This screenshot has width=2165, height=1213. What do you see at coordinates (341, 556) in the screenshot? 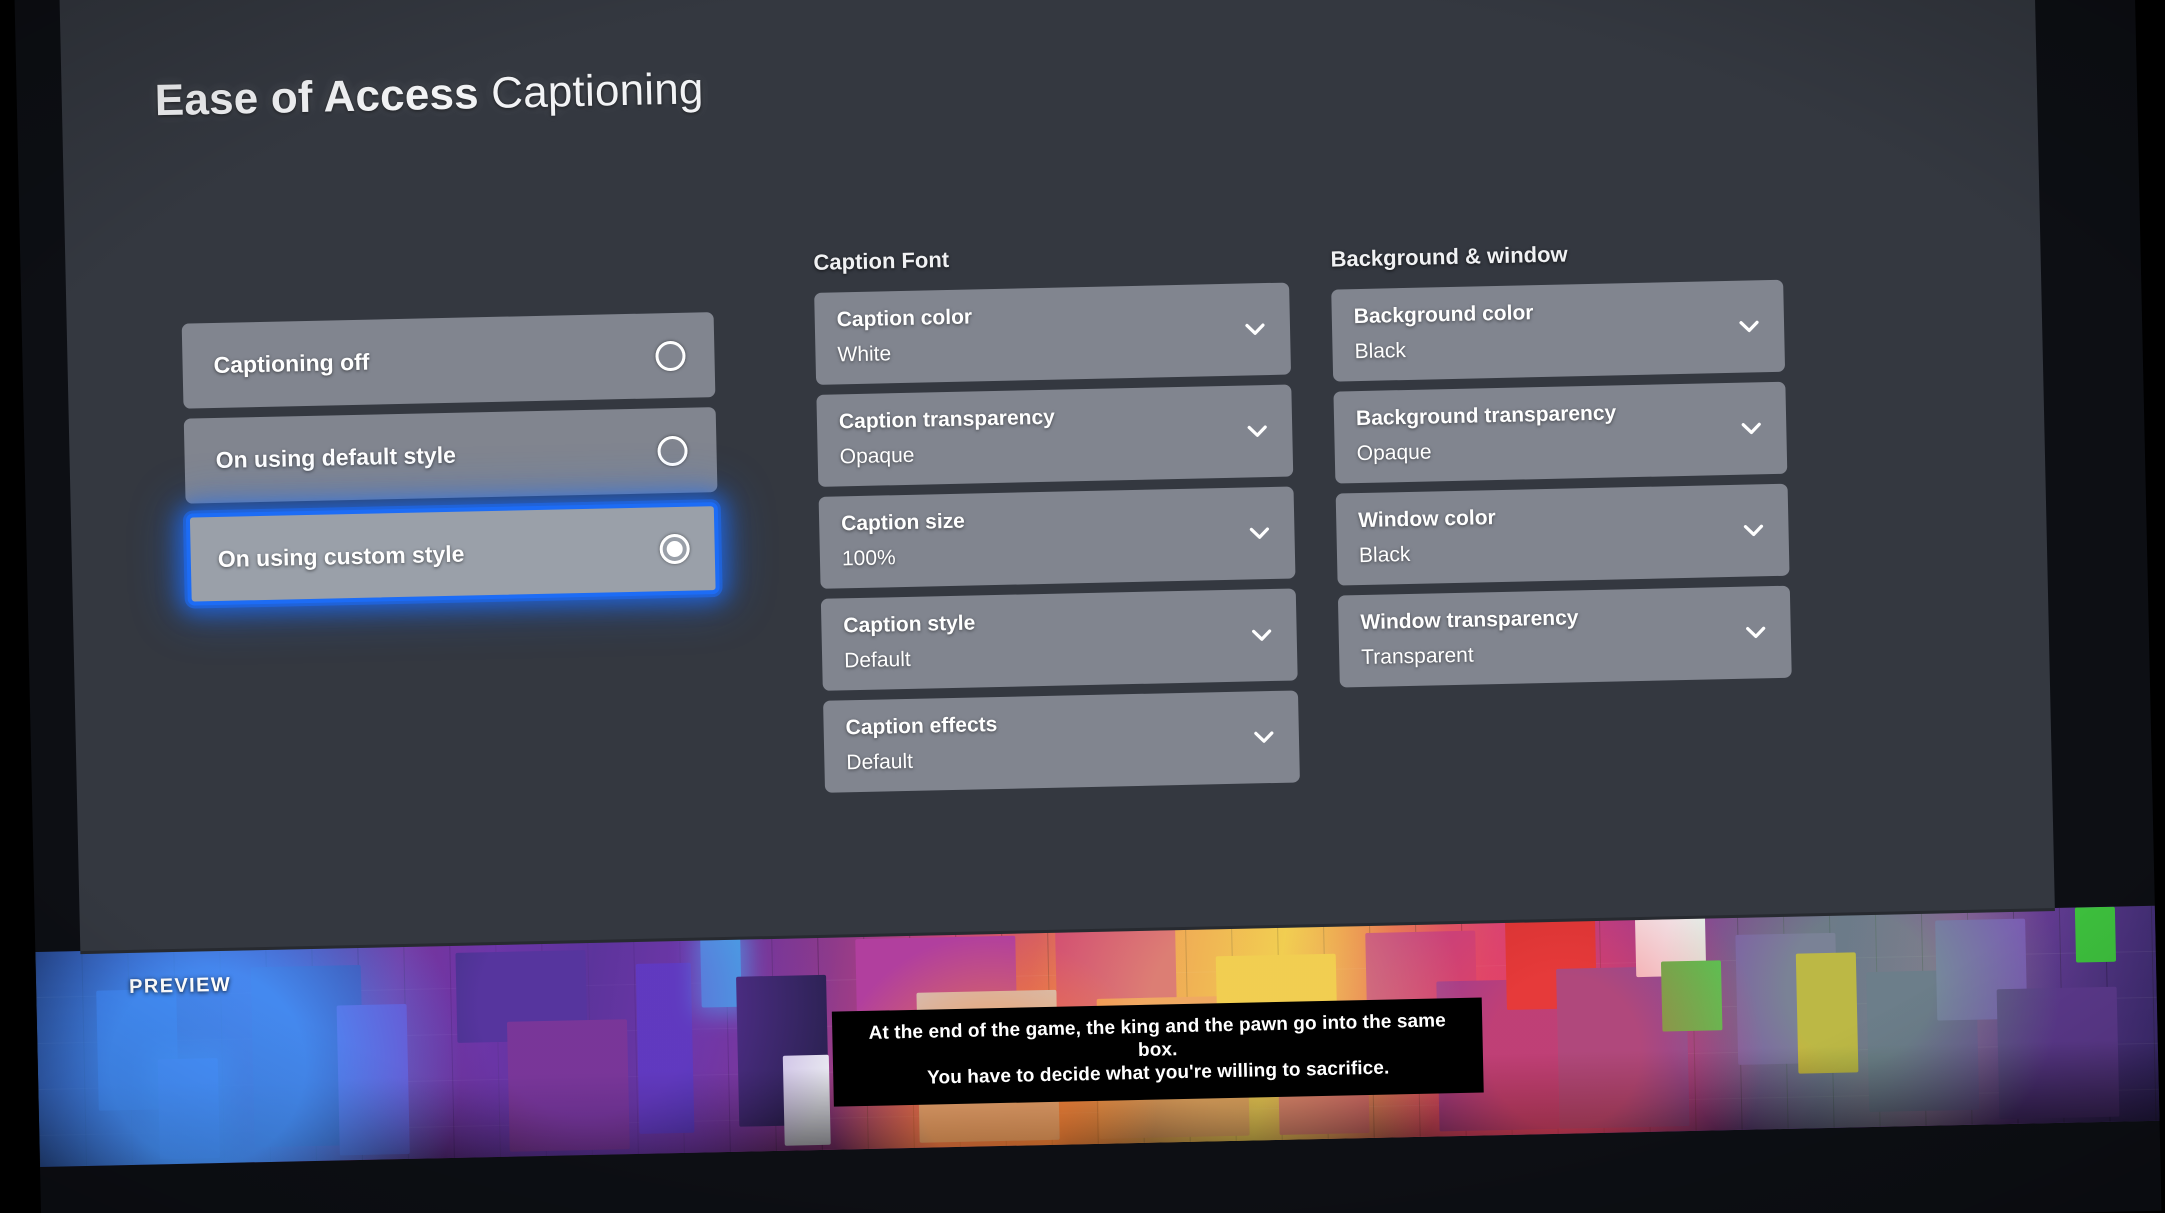
I see `mode-option-label: On using custom style` at bounding box center [341, 556].